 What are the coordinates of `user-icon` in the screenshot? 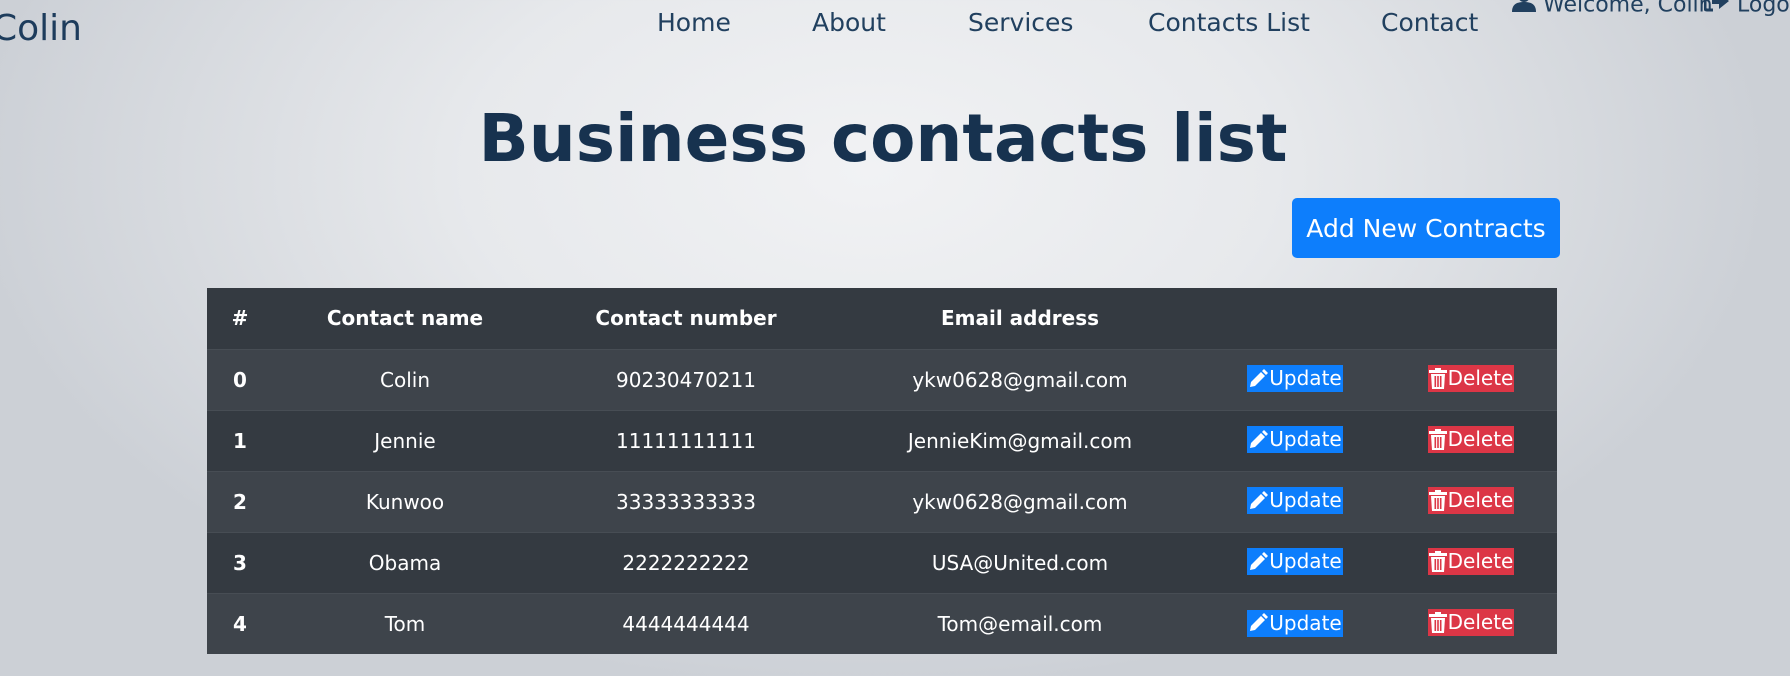 It's located at (1524, 10).